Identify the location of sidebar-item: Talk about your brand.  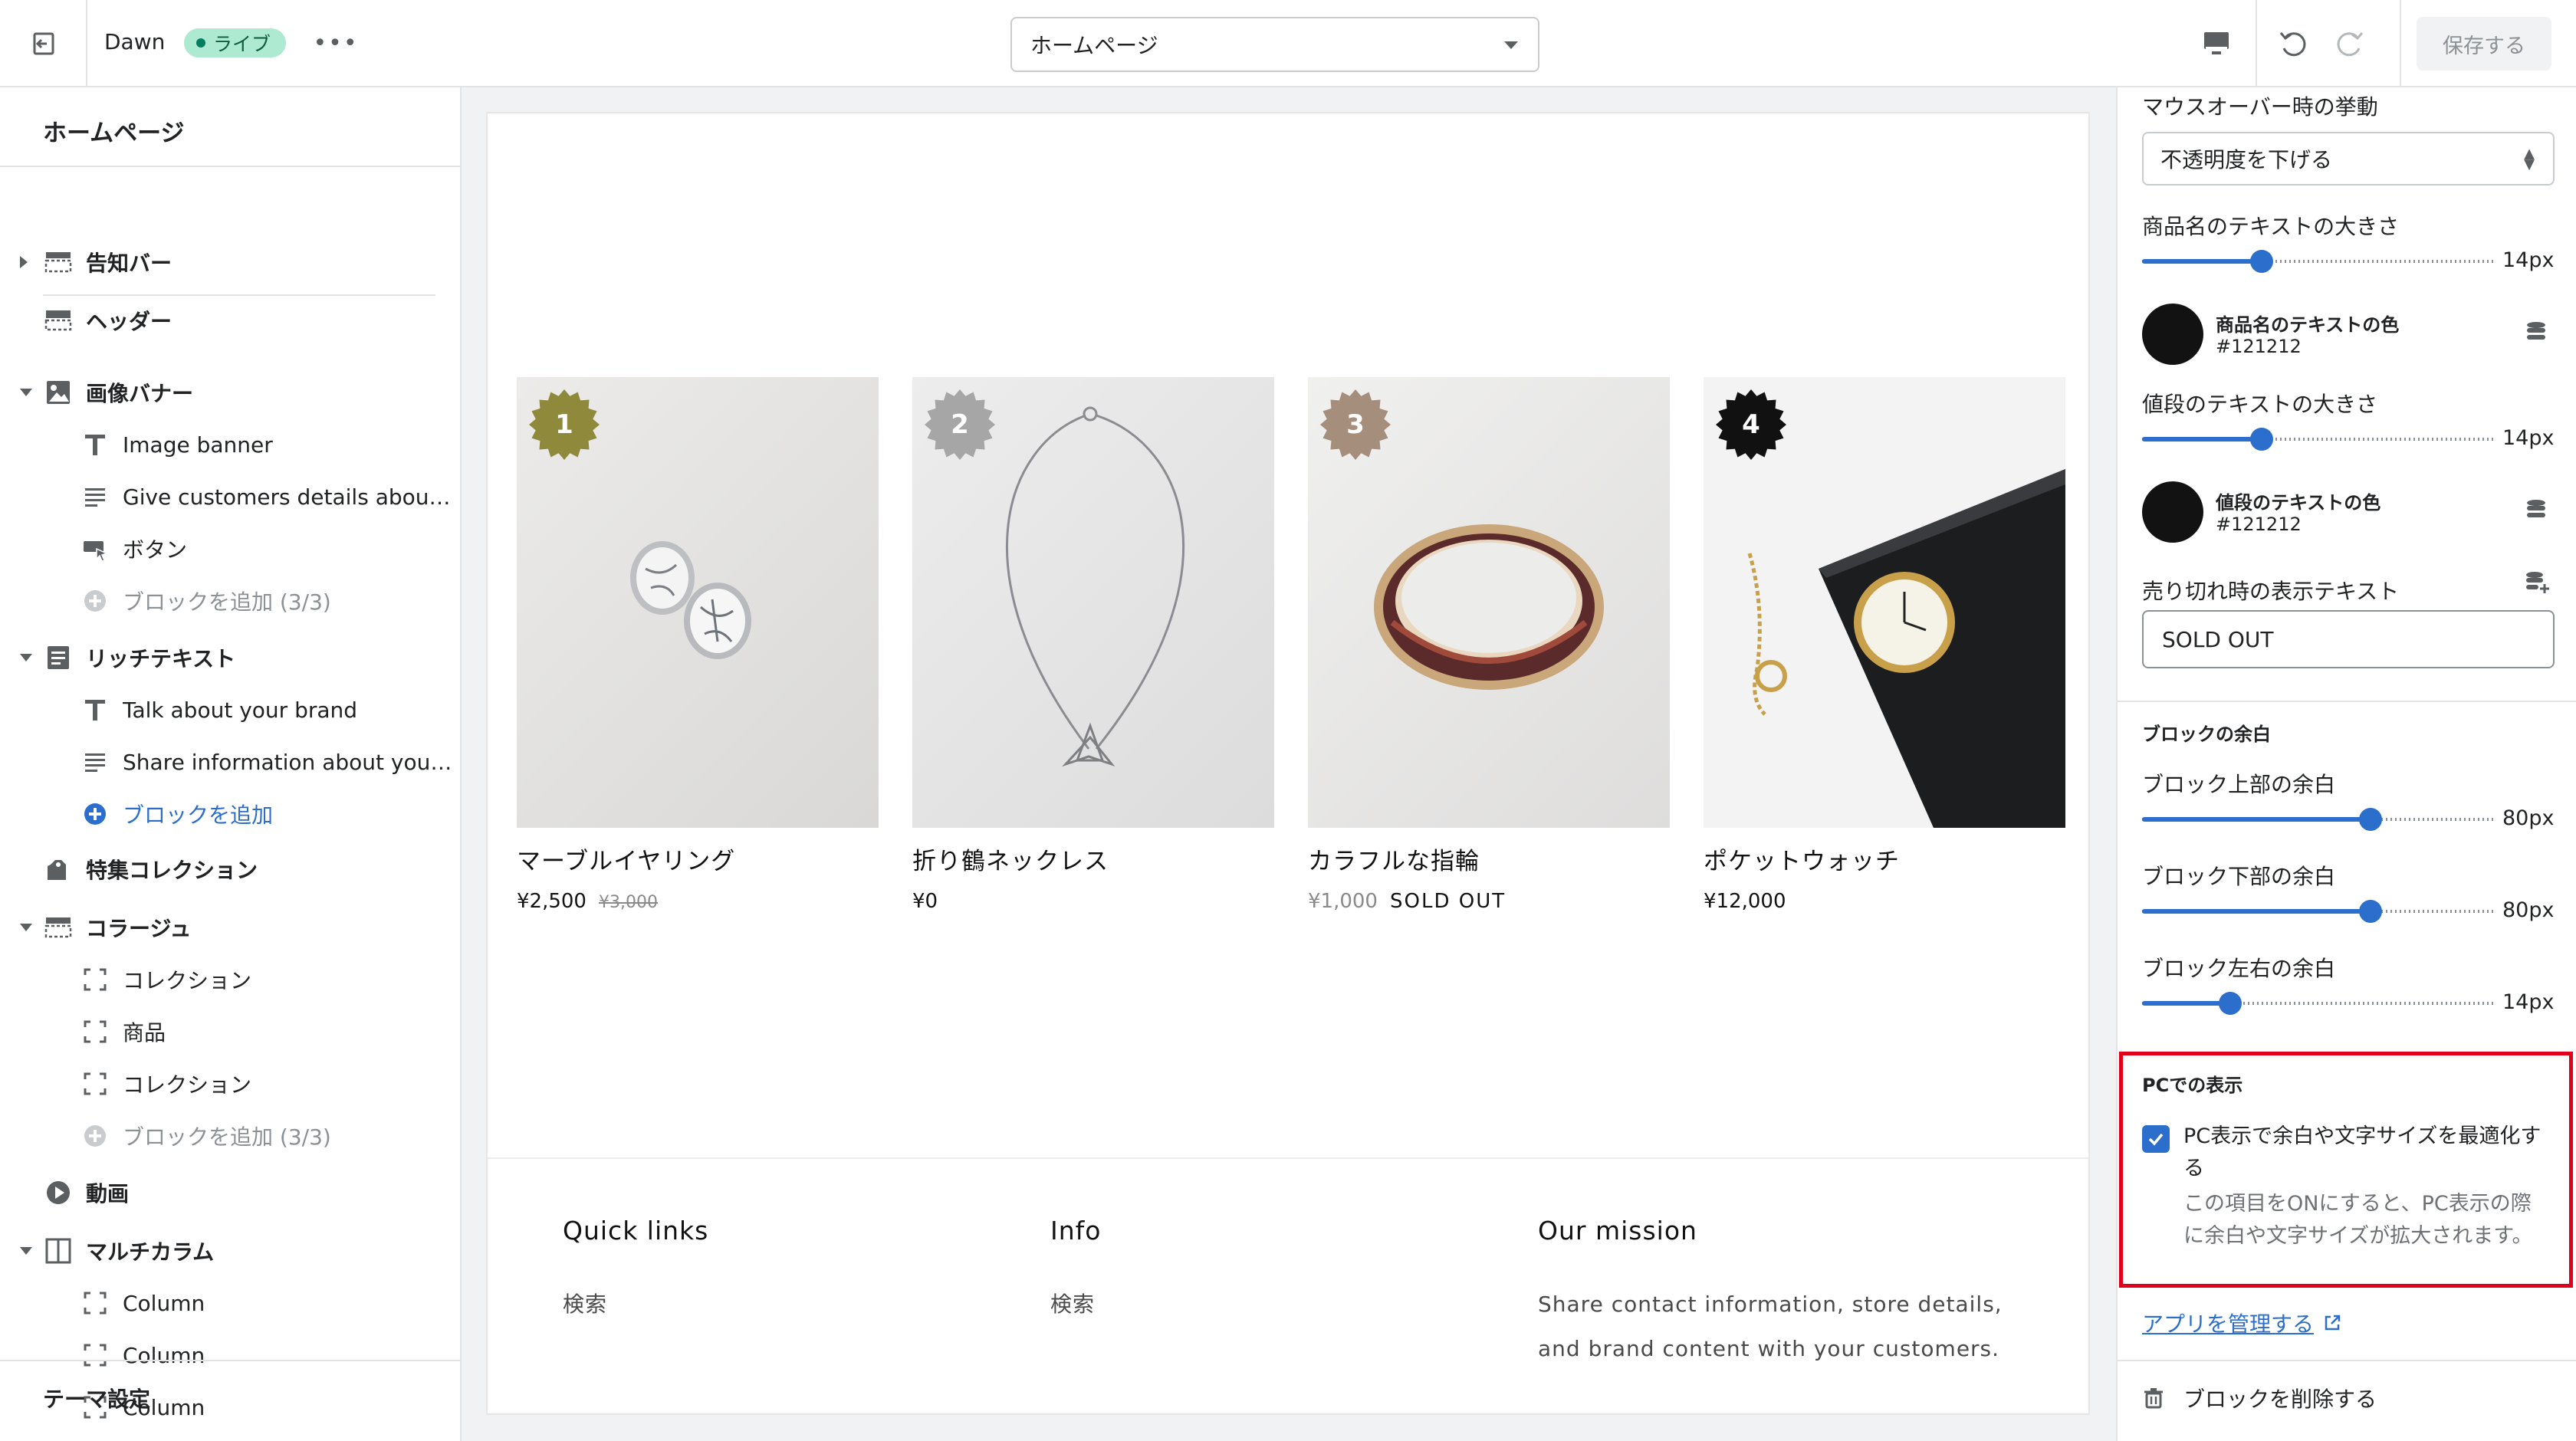
(230, 709).